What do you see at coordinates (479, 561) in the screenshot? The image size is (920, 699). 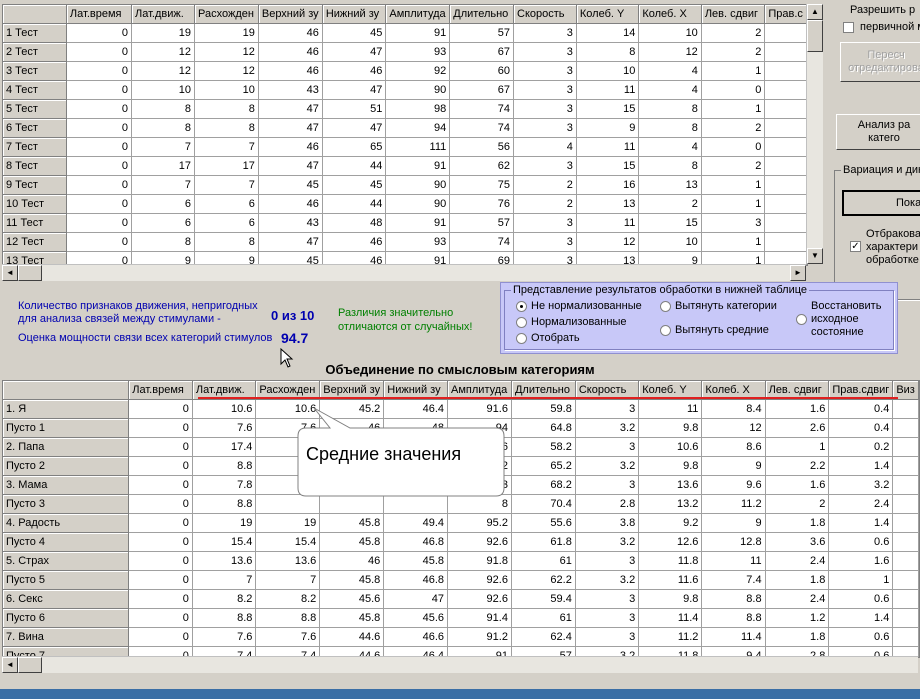 I see `bottom-table-cell: 91.8` at bounding box center [479, 561].